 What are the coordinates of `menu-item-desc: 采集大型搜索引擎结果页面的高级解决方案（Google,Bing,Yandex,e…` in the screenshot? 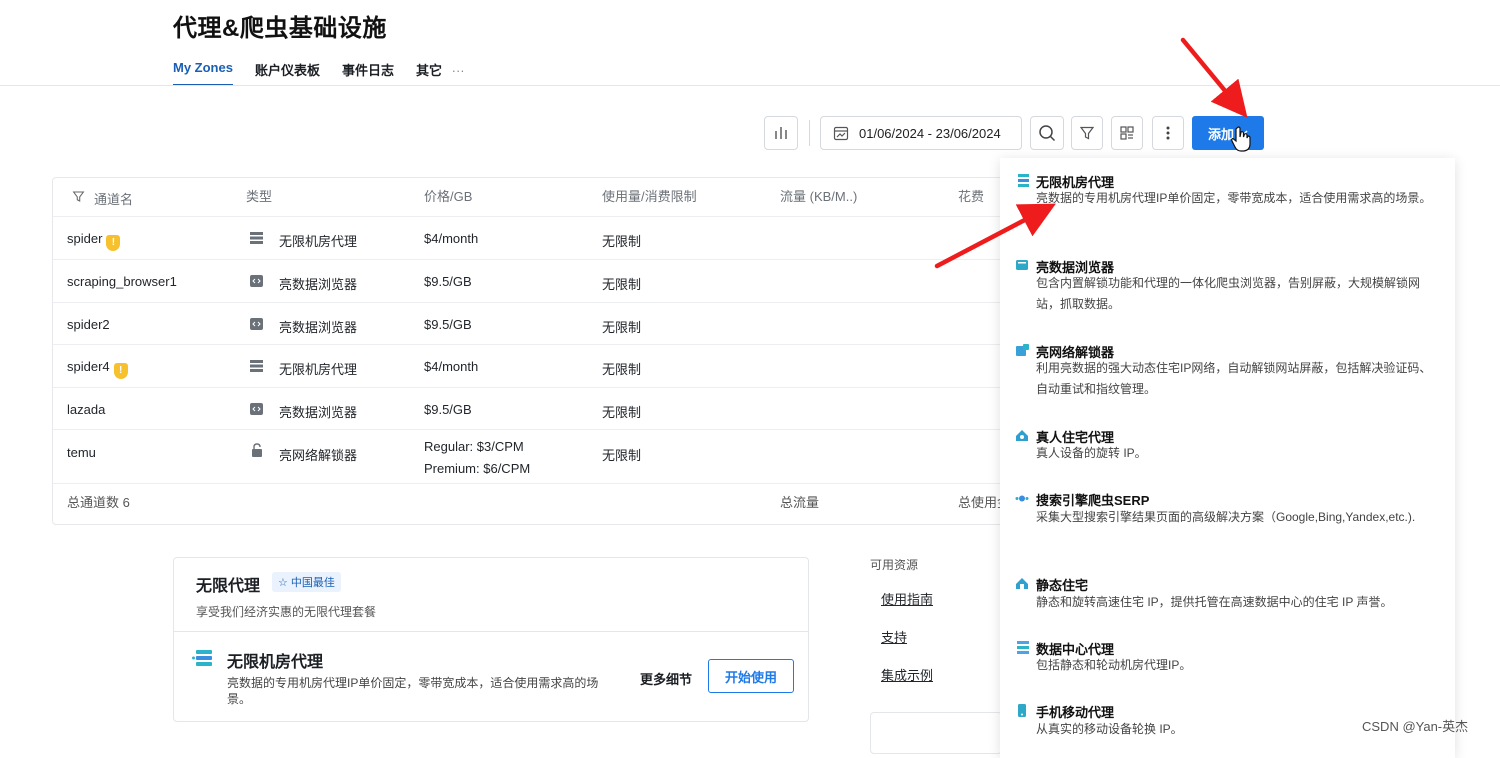 It's located at (1226, 517).